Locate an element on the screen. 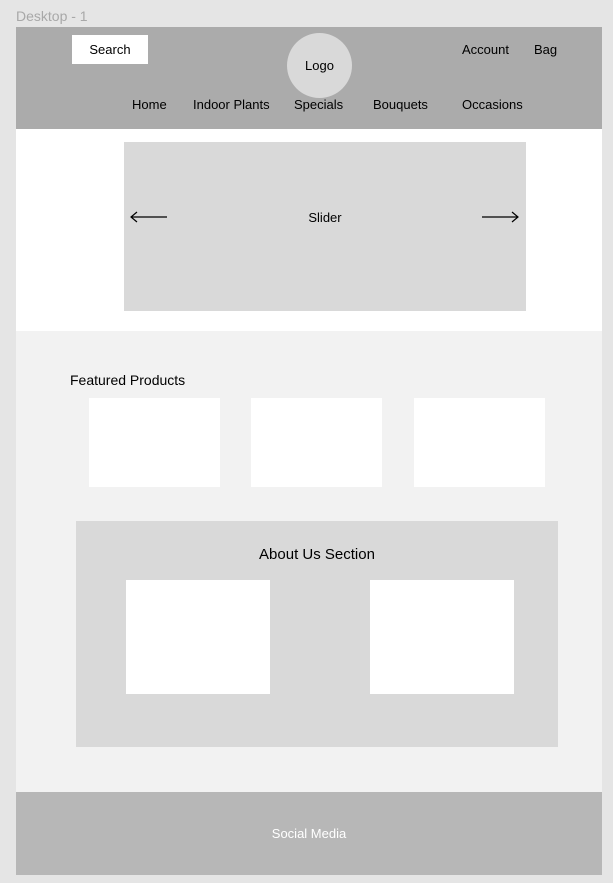 The height and width of the screenshot is (883, 613). footer-social-media: Social Media is located at coordinates (309, 833).